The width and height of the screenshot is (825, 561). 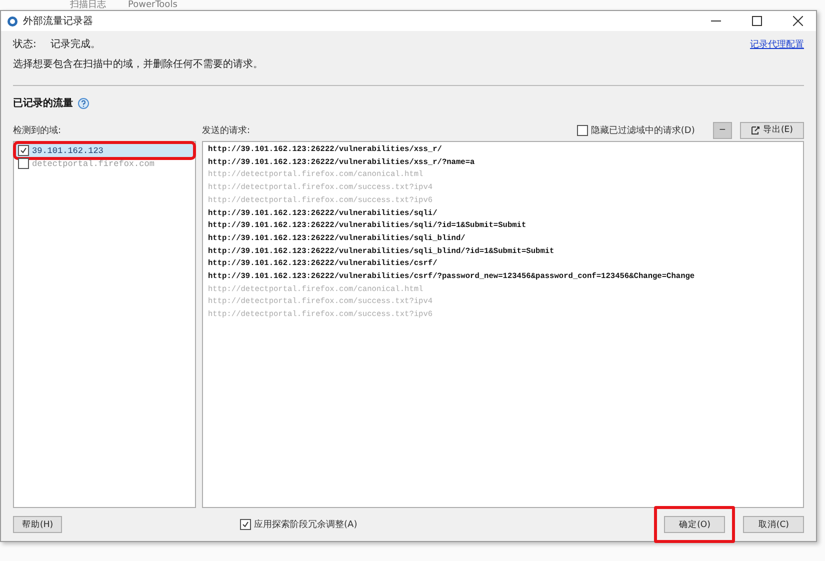 I want to click on domains-label: 检测到的域:, so click(x=37, y=130).